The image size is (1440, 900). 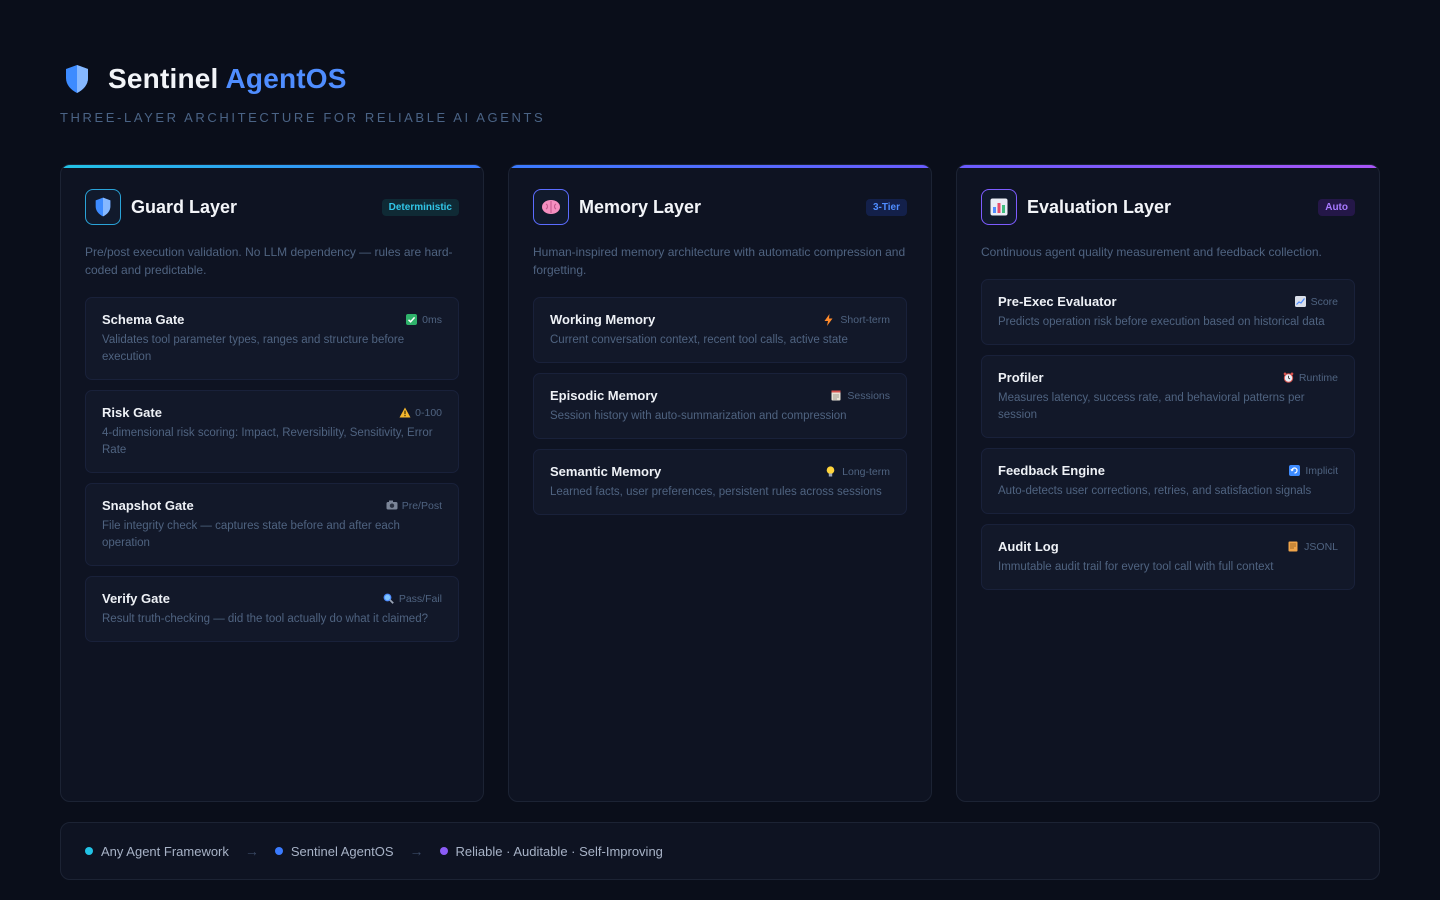 I want to click on item-name: Semantic Memory, so click(x=606, y=471).